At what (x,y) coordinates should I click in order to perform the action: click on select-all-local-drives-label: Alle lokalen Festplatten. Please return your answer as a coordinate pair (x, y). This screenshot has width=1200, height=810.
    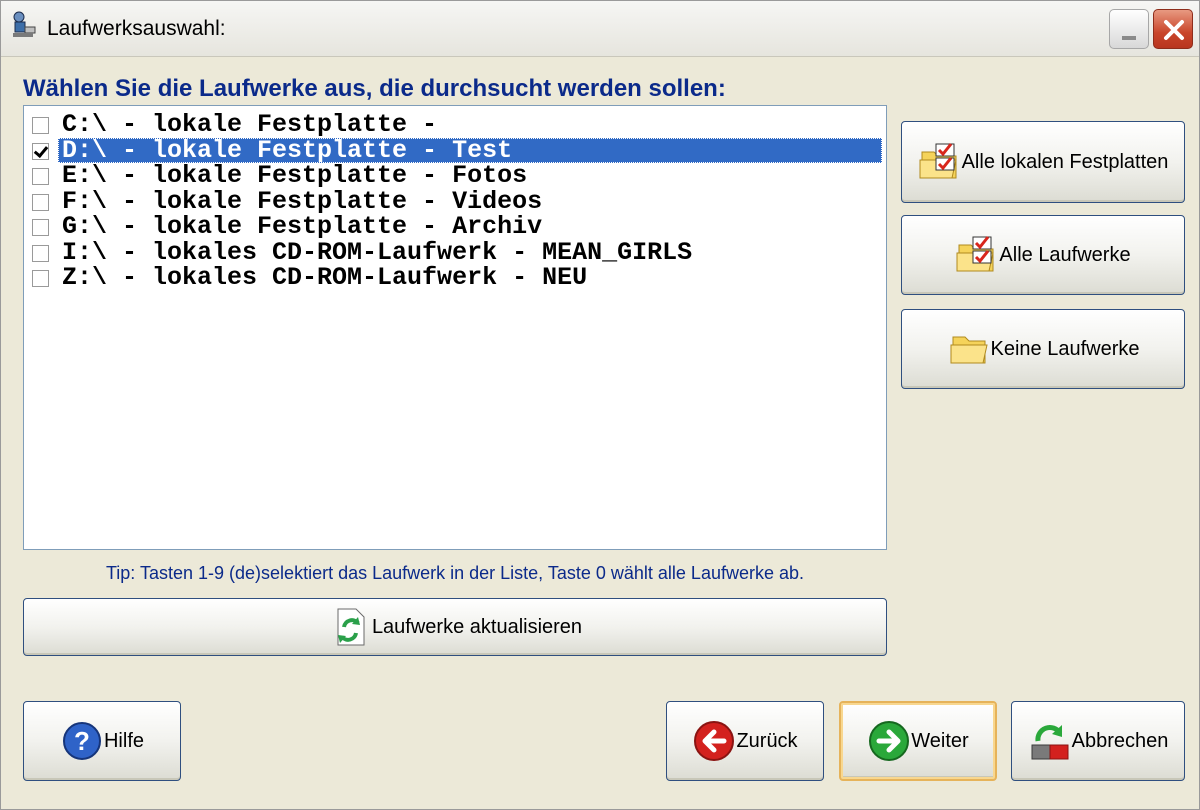
    Looking at the image, I should click on (1065, 161).